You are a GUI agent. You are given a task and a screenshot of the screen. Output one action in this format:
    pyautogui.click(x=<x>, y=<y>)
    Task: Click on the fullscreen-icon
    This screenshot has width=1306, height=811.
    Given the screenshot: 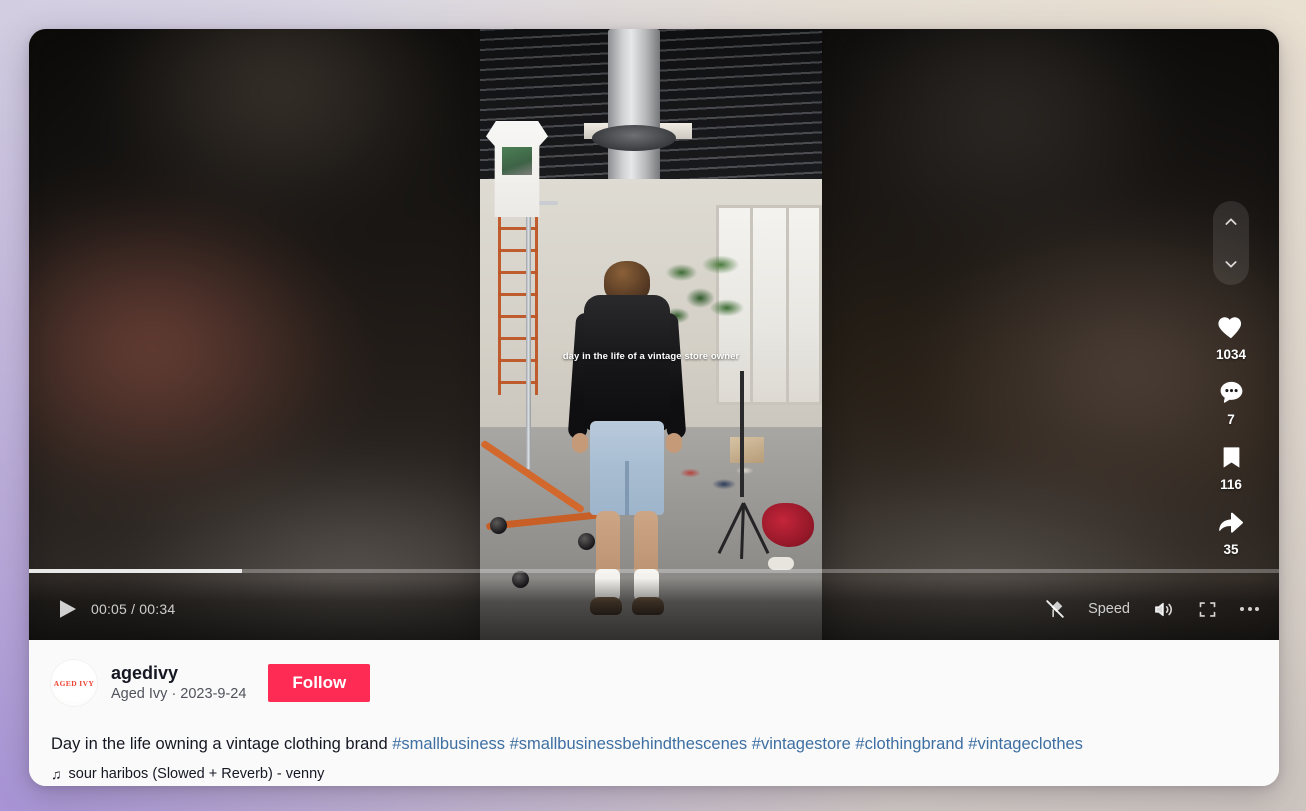 What is the action you would take?
    pyautogui.click(x=1207, y=609)
    